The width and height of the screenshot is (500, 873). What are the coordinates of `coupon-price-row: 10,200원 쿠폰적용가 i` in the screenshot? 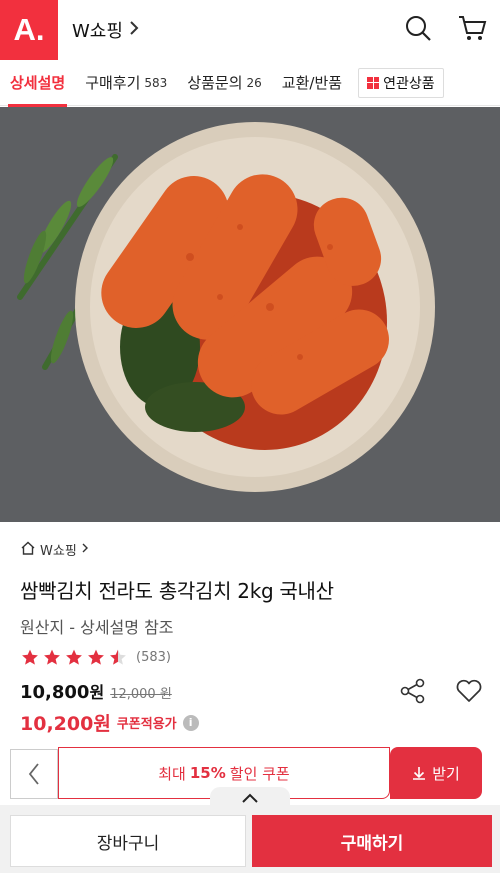 It's located at (255, 722).